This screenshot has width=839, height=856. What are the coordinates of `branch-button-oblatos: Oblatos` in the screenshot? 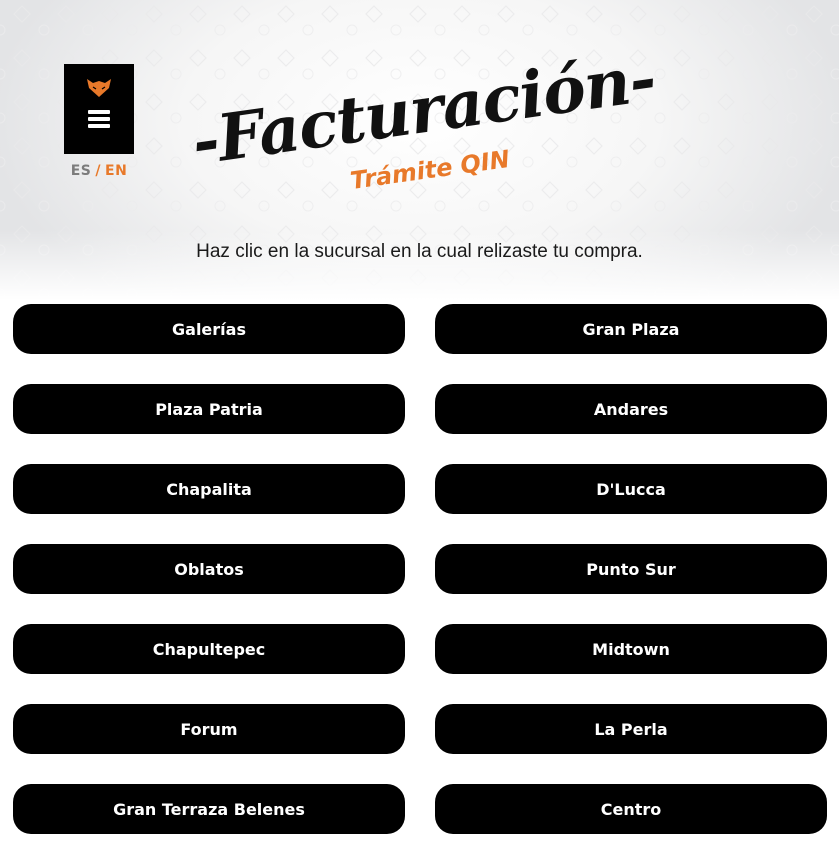 It's located at (209, 569).